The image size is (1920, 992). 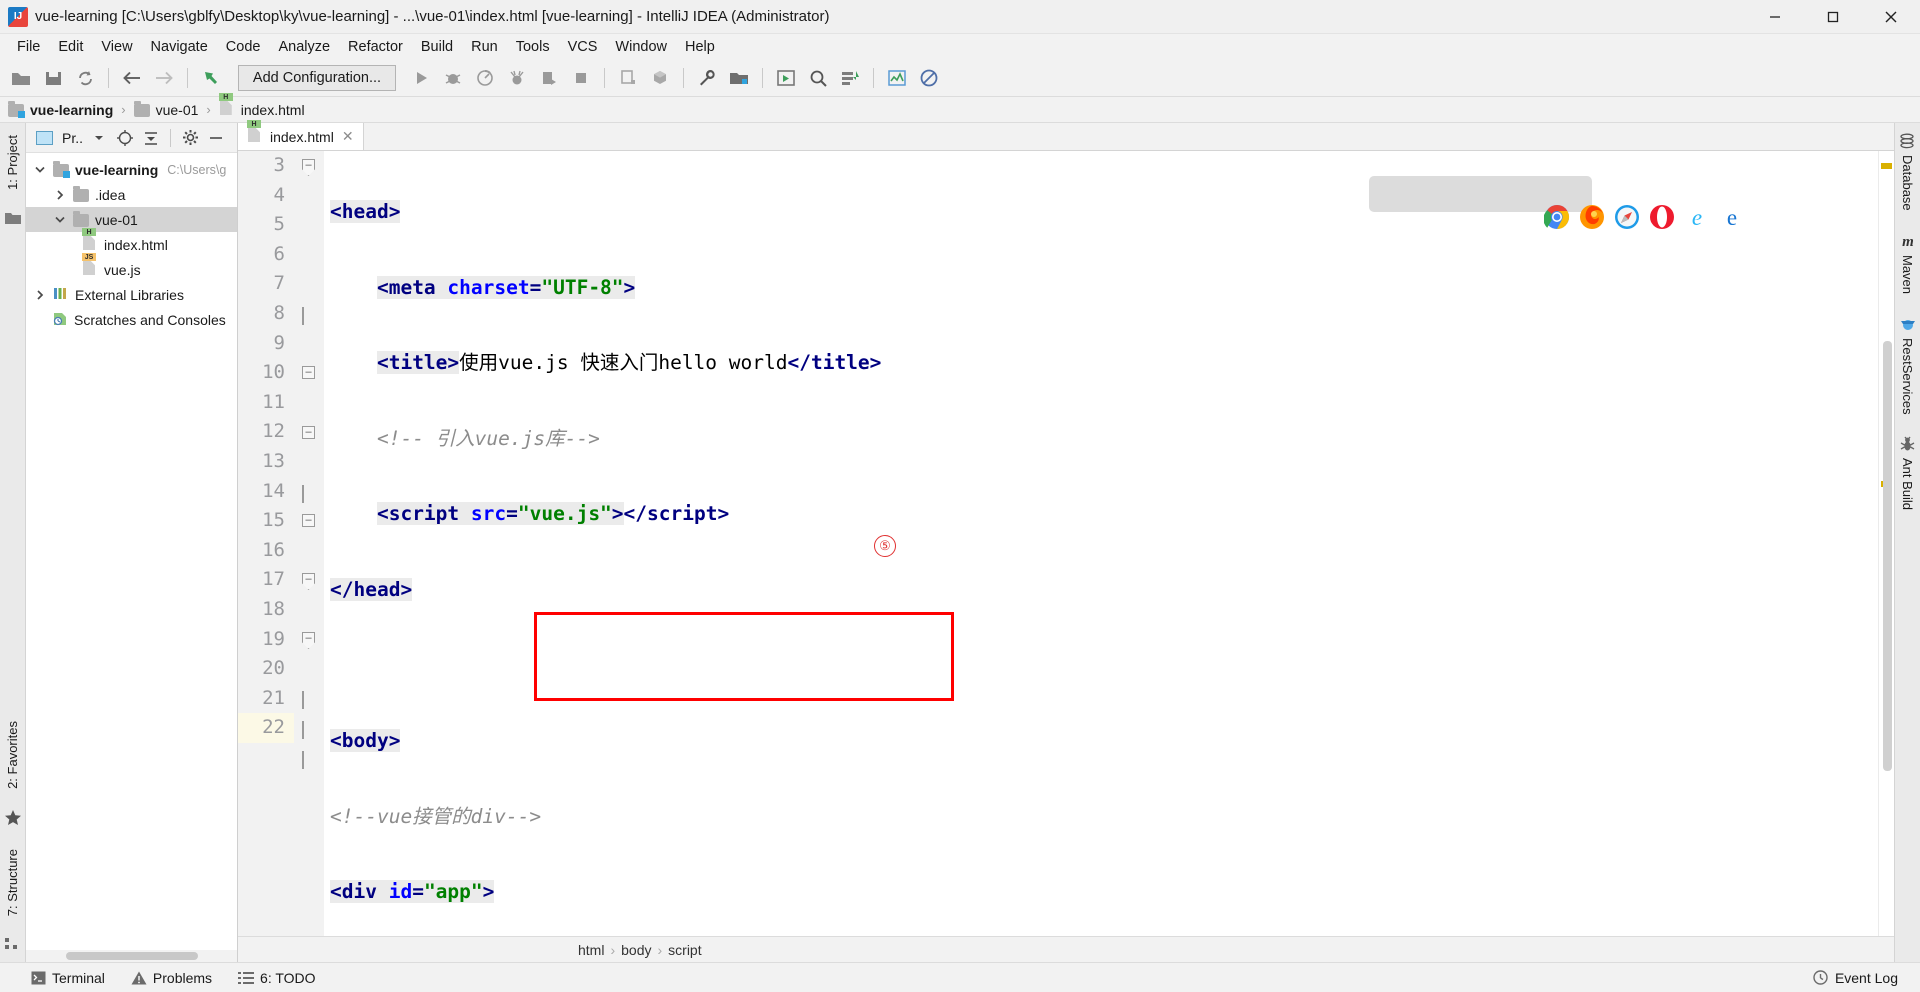 What do you see at coordinates (591, 950) in the screenshot?
I see `breadcrumb-html: html` at bounding box center [591, 950].